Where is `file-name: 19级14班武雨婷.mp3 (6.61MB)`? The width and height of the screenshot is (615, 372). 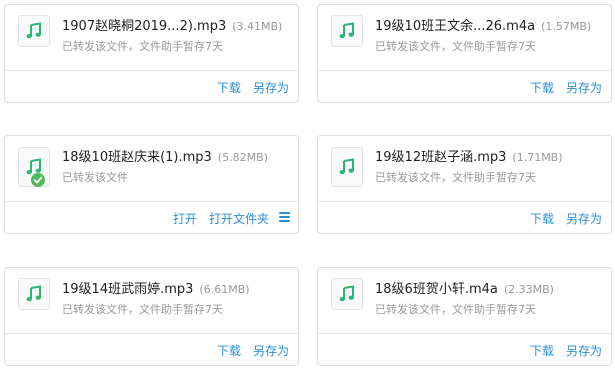 file-name: 19级14班武雨婷.mp3 (6.61MB) is located at coordinates (156, 287).